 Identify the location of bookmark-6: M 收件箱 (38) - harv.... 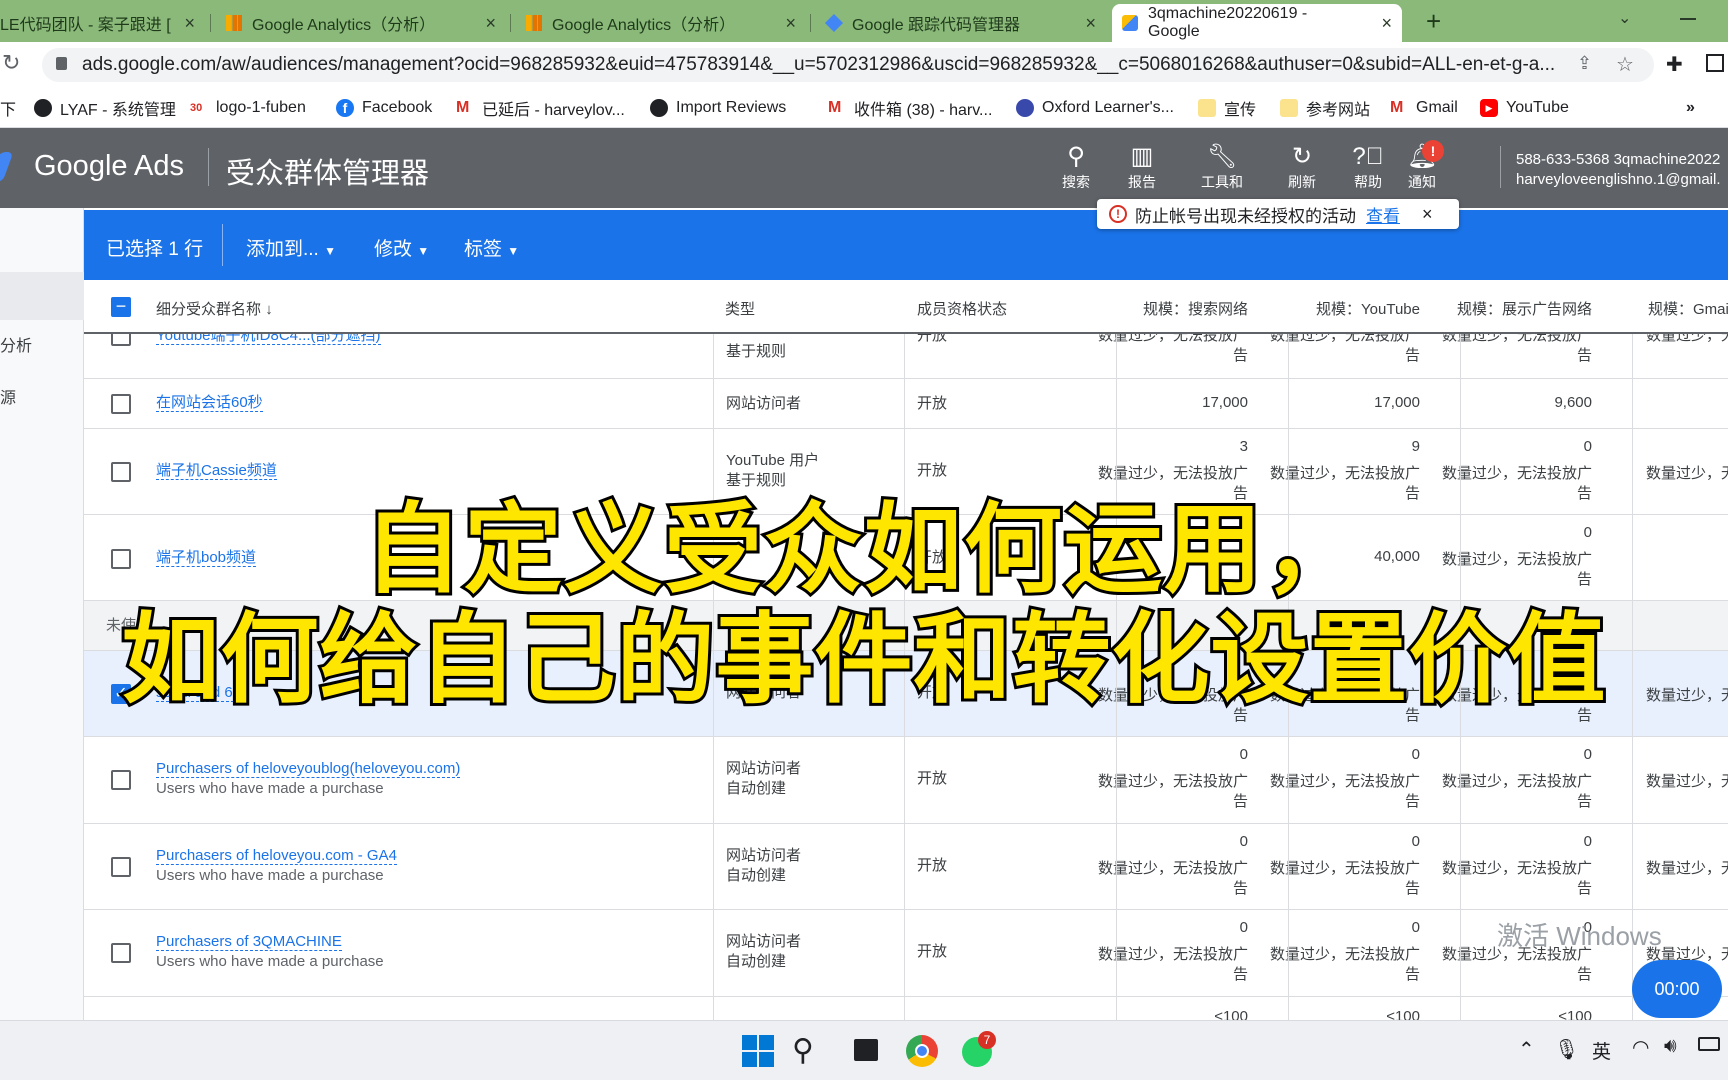
(910, 108).